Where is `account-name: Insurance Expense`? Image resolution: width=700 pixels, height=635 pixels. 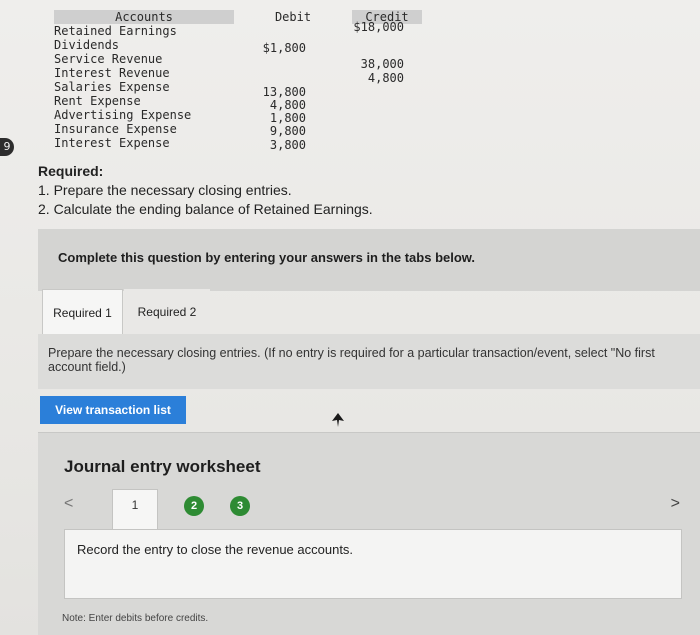
account-name: Insurance Expense is located at coordinates (115, 129).